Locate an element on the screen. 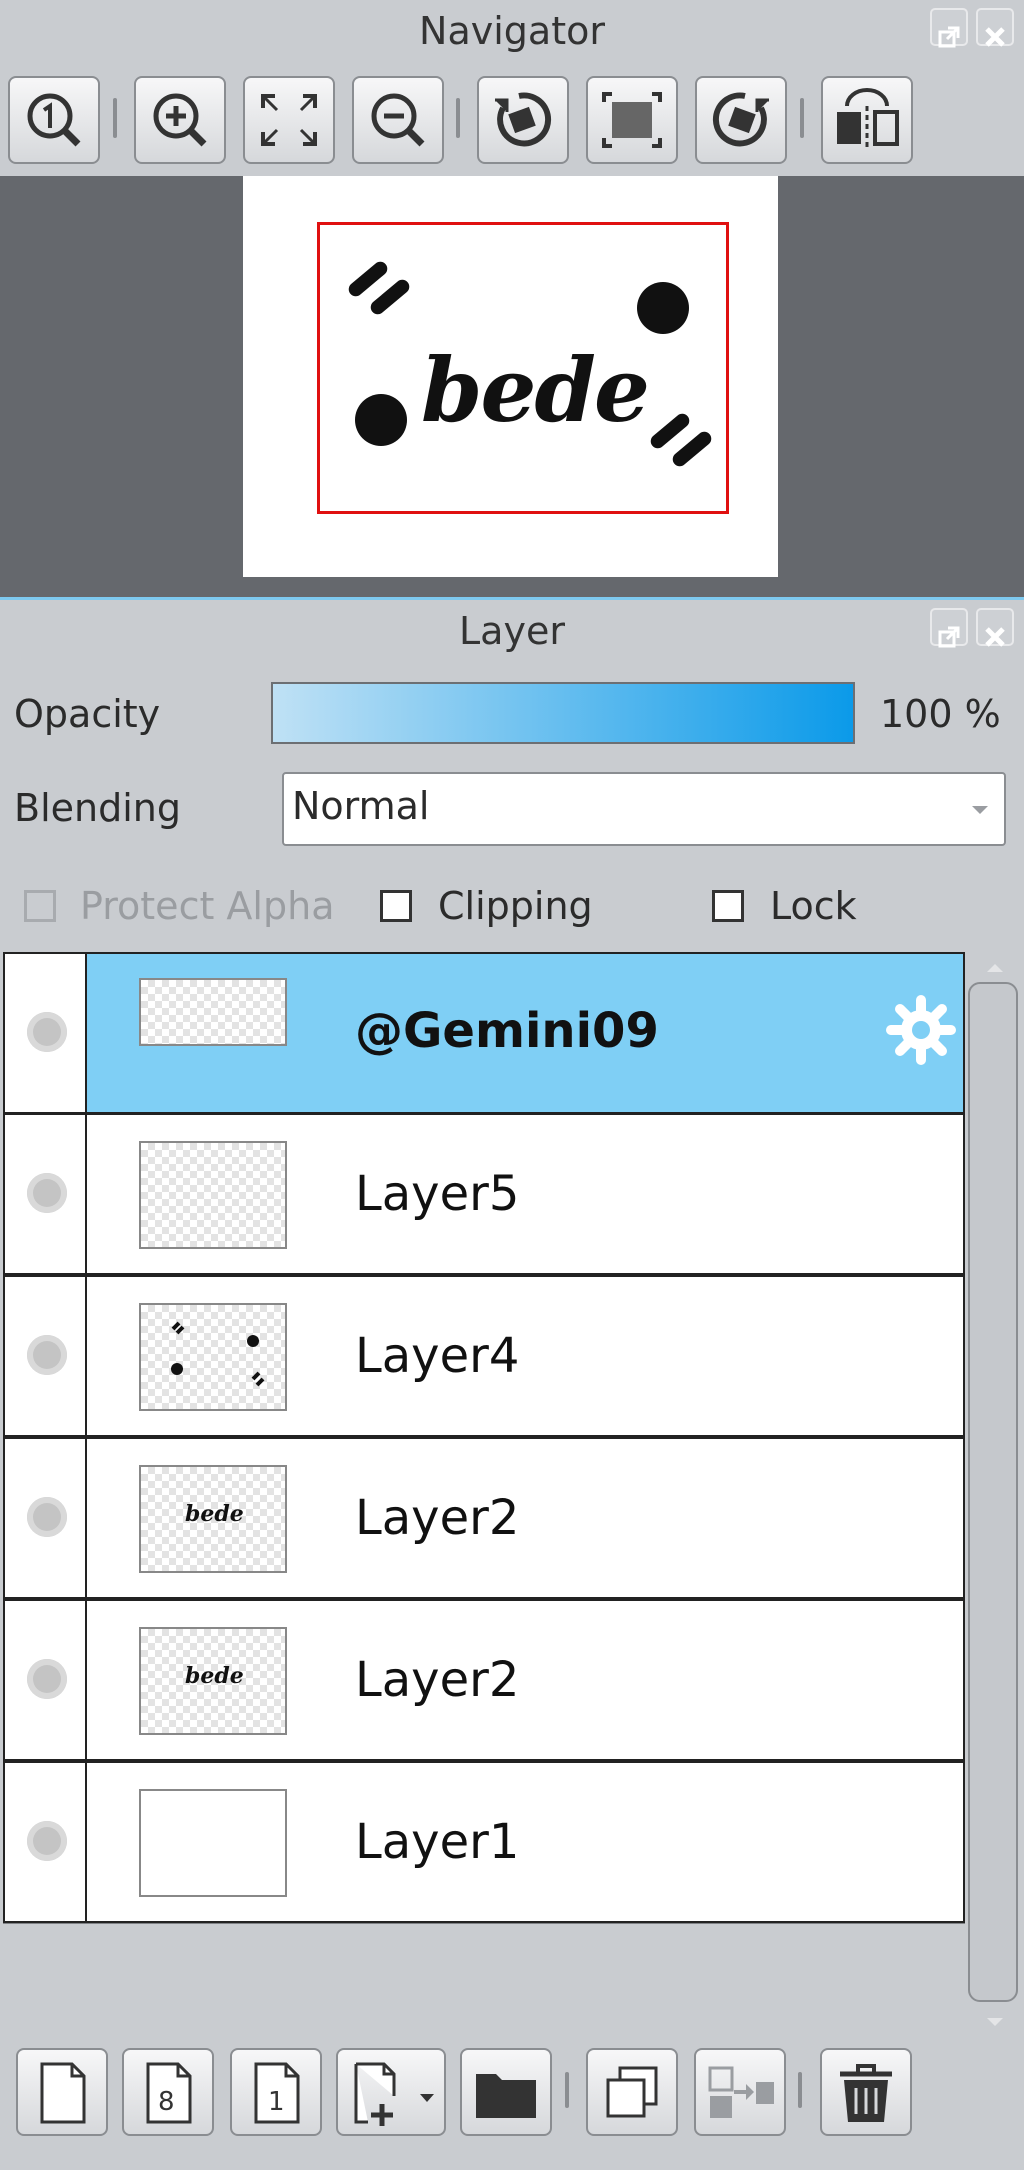 This screenshot has height=2170, width=1024. merge-down-button is located at coordinates (740, 2092).